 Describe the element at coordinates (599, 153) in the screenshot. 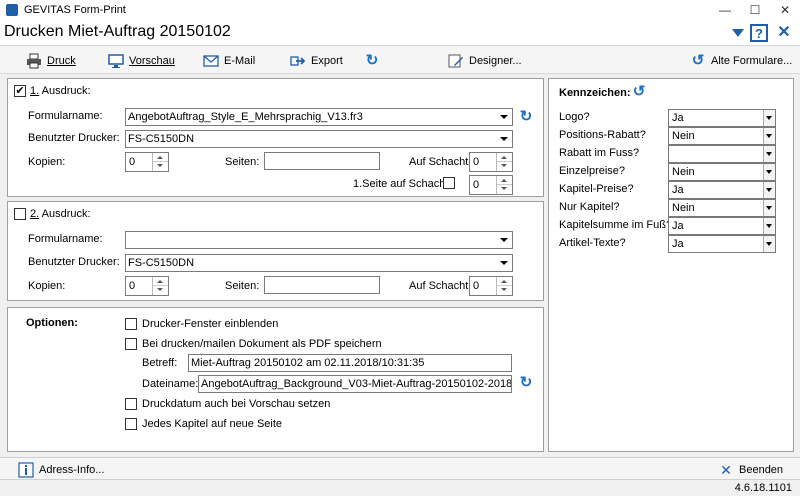

I see `kennzeichen-item-label: Rabatt im Fuss?` at that location.